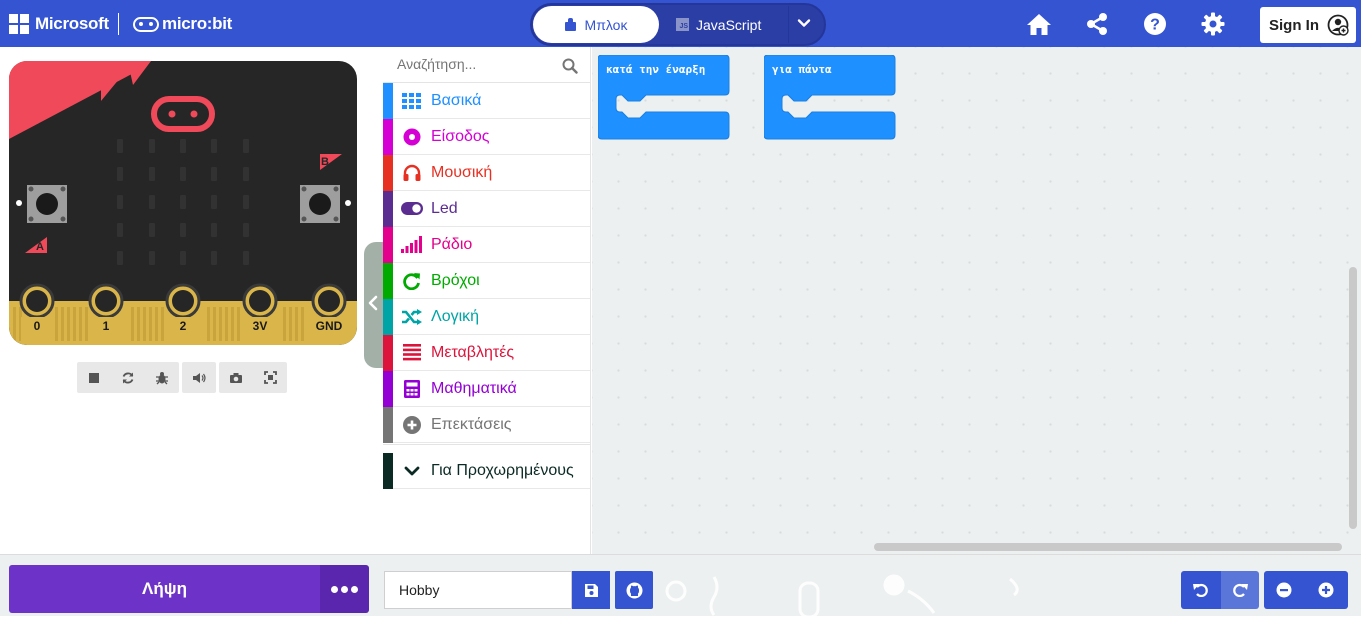 This screenshot has width=1361, height=617. I want to click on sign-in-button: Sign In, so click(1308, 25).